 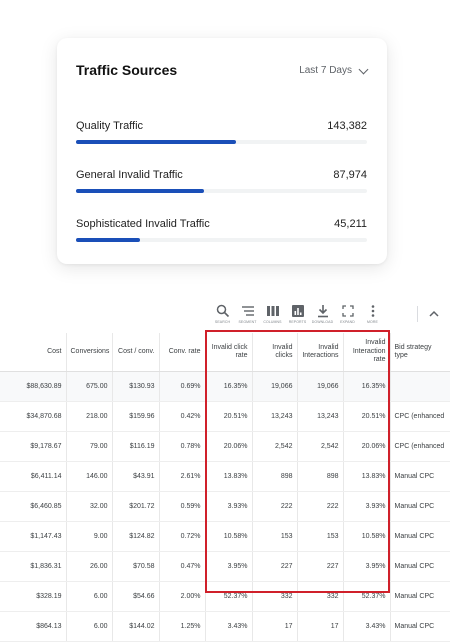 I want to click on table-cell: $864.13, so click(x=33, y=626).